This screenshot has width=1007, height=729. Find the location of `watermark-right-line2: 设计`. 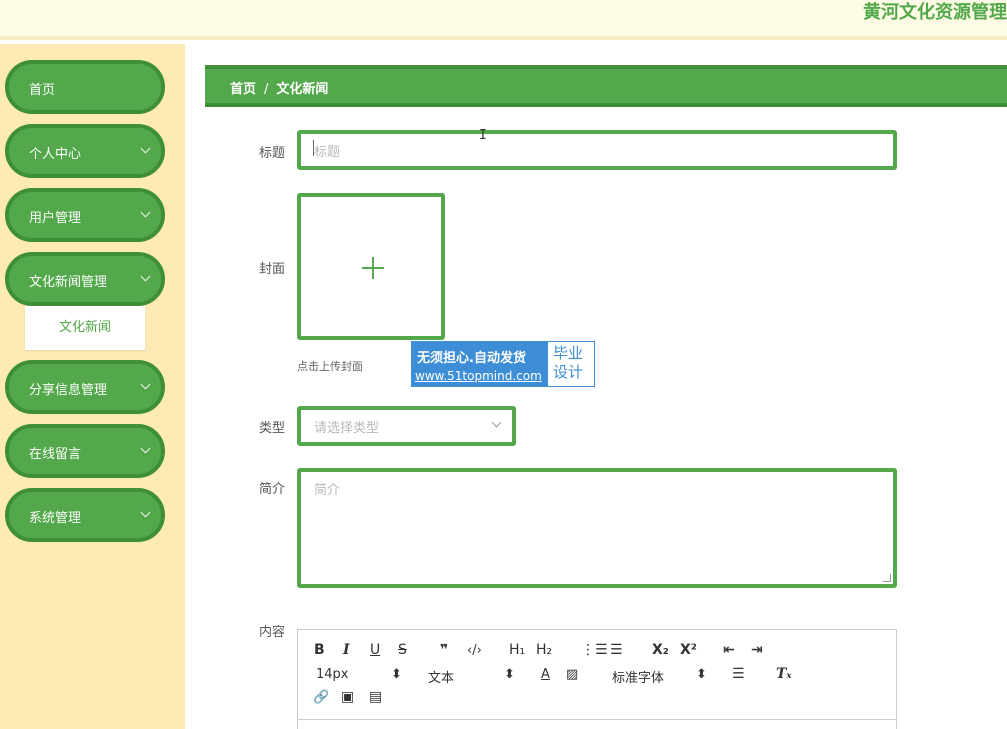

watermark-right-line2: 设计 is located at coordinates (568, 372).